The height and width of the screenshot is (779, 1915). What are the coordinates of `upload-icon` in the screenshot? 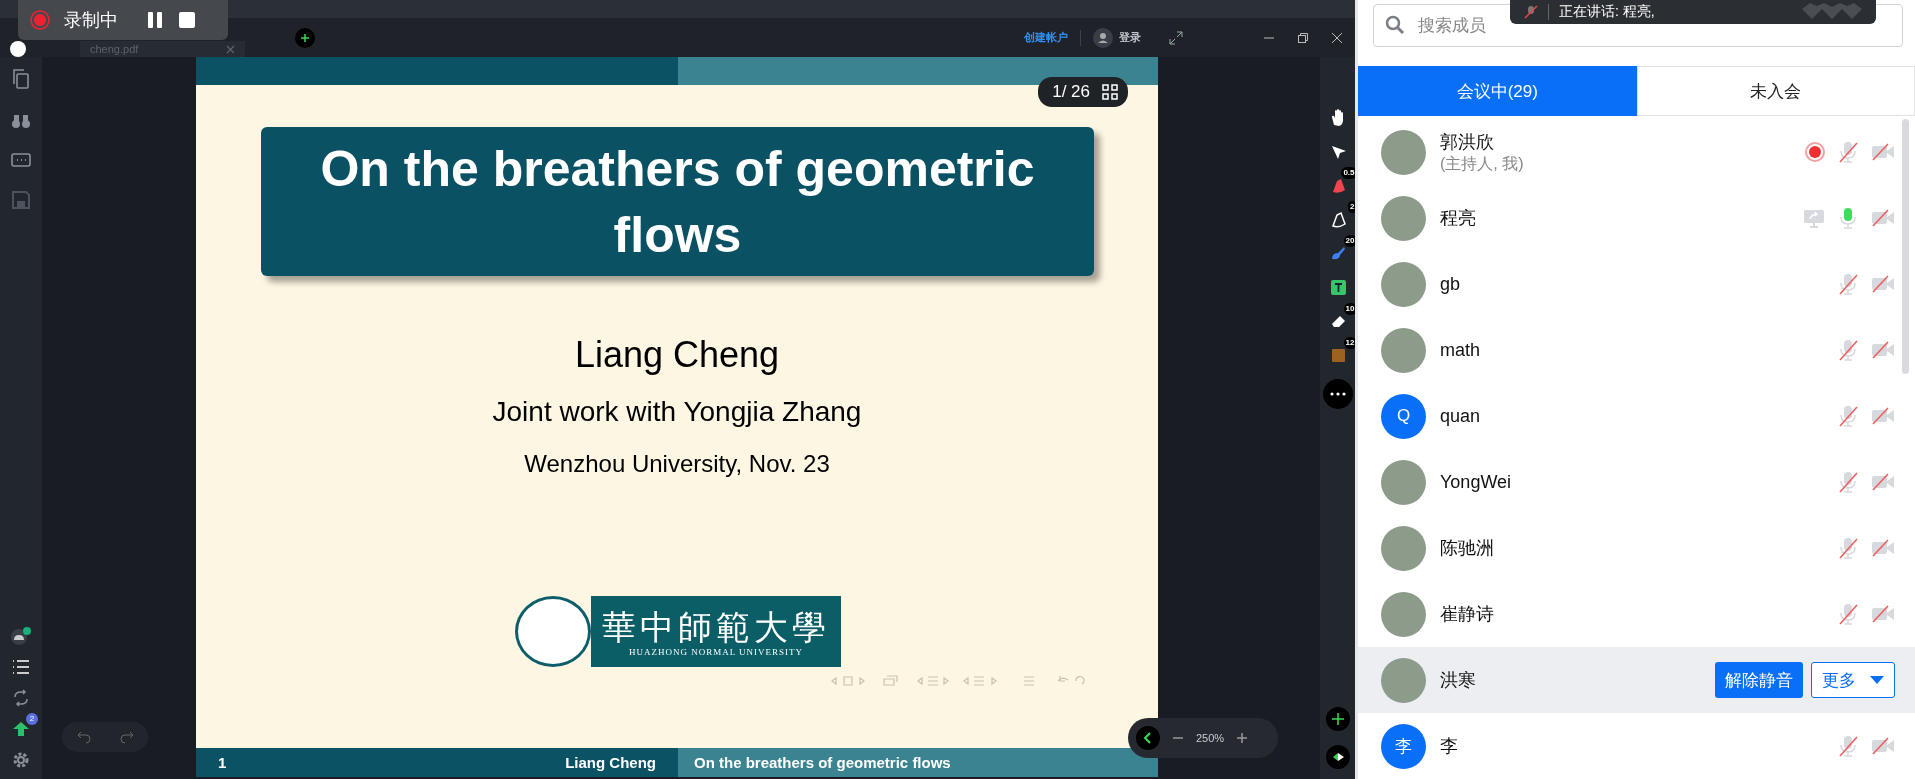 It's located at (21, 729).